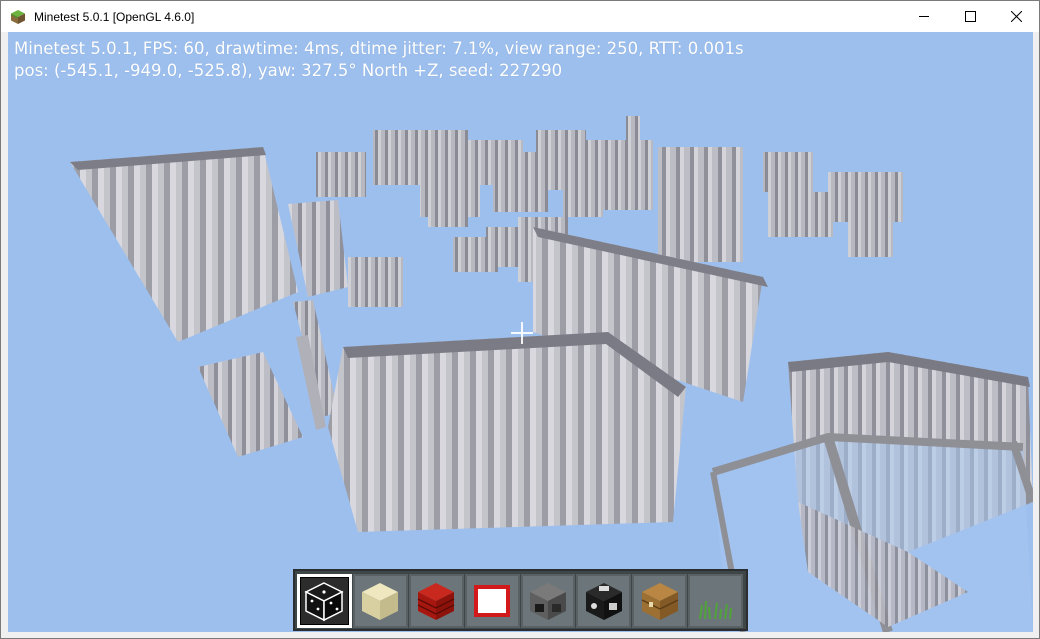  What do you see at coordinates (4, 332) in the screenshot?
I see `window-frame-left` at bounding box center [4, 332].